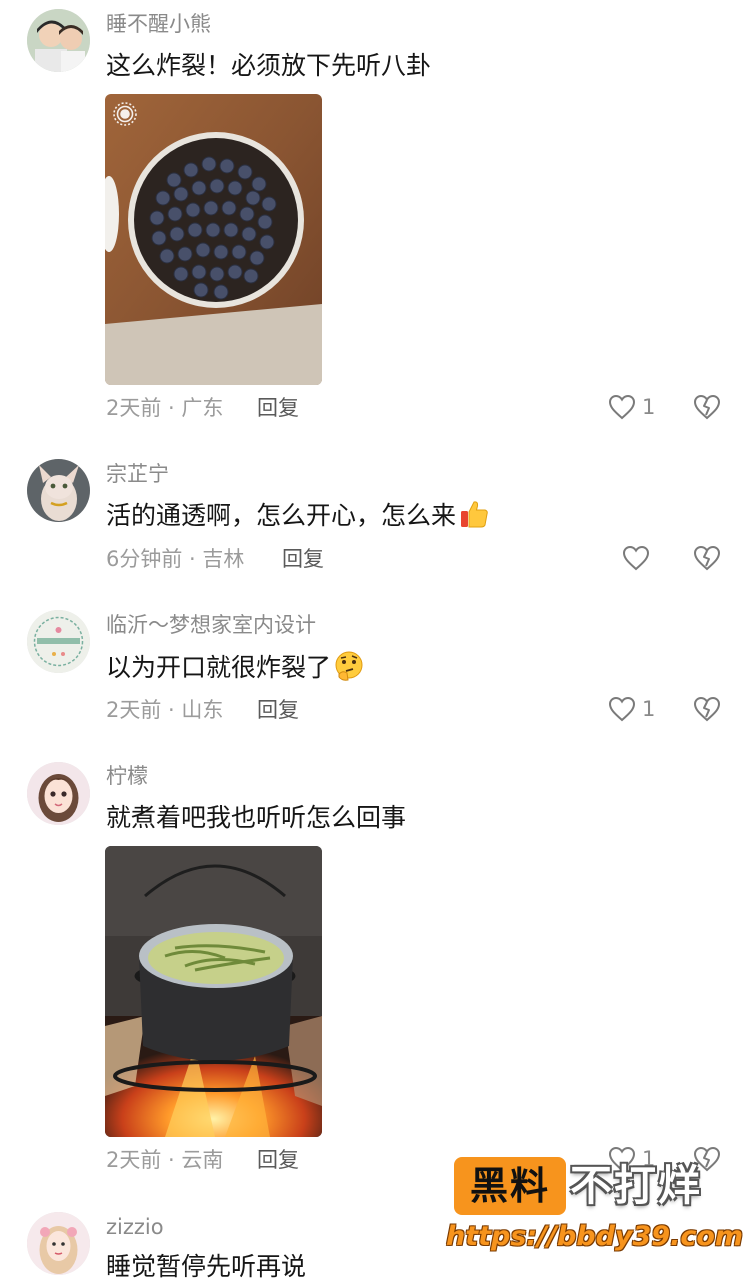  What do you see at coordinates (165, 408) in the screenshot?
I see `comment-meta: 2天前 · 广东` at bounding box center [165, 408].